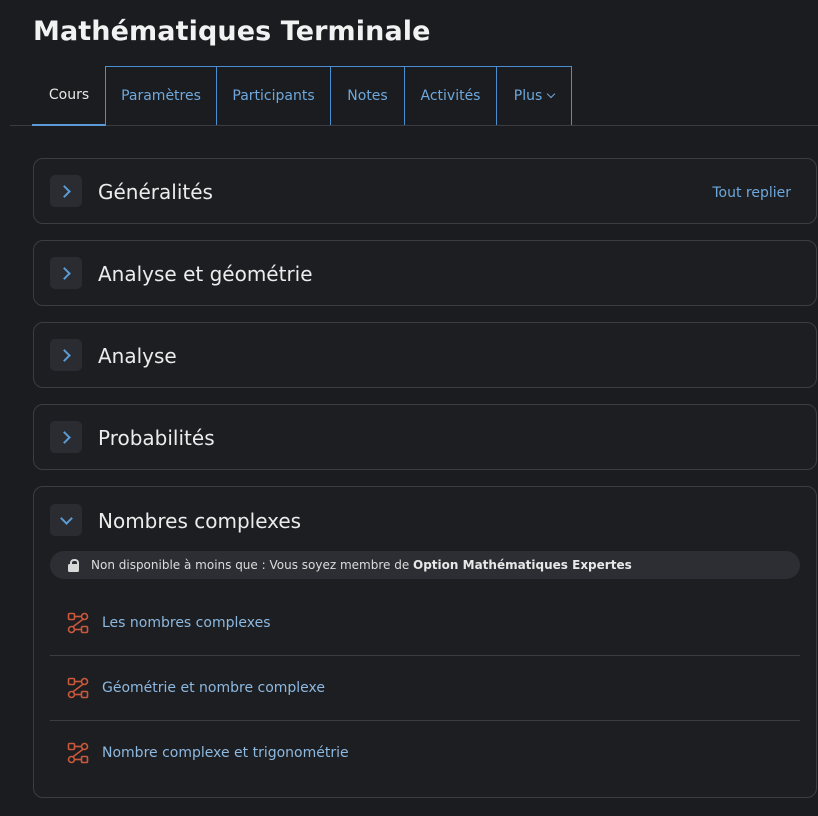 This screenshot has height=816, width=818. Describe the element at coordinates (425, 623) in the screenshot. I see `activity-item: Les nombres complexes` at that location.